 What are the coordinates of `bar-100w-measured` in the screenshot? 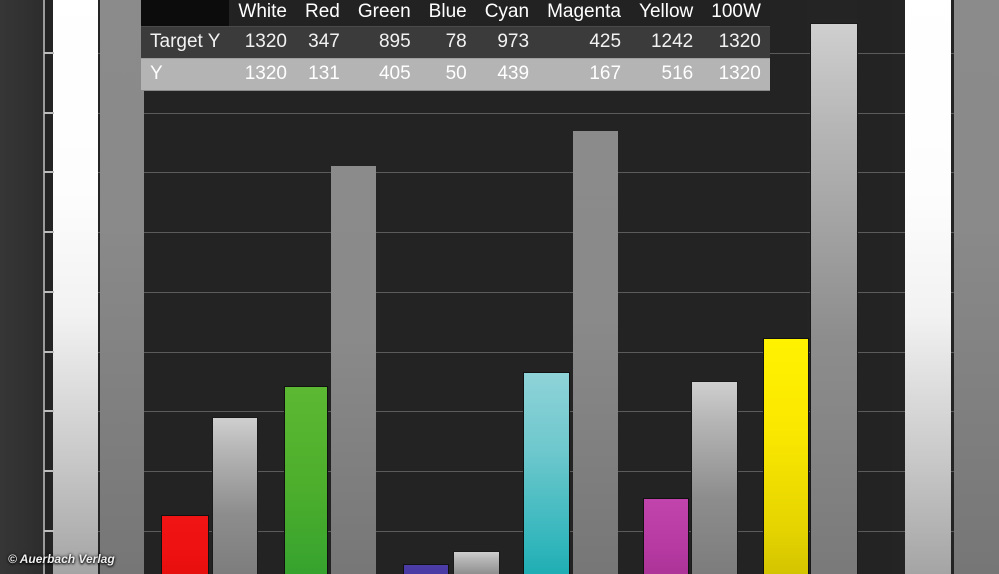 It's located at (976, 287).